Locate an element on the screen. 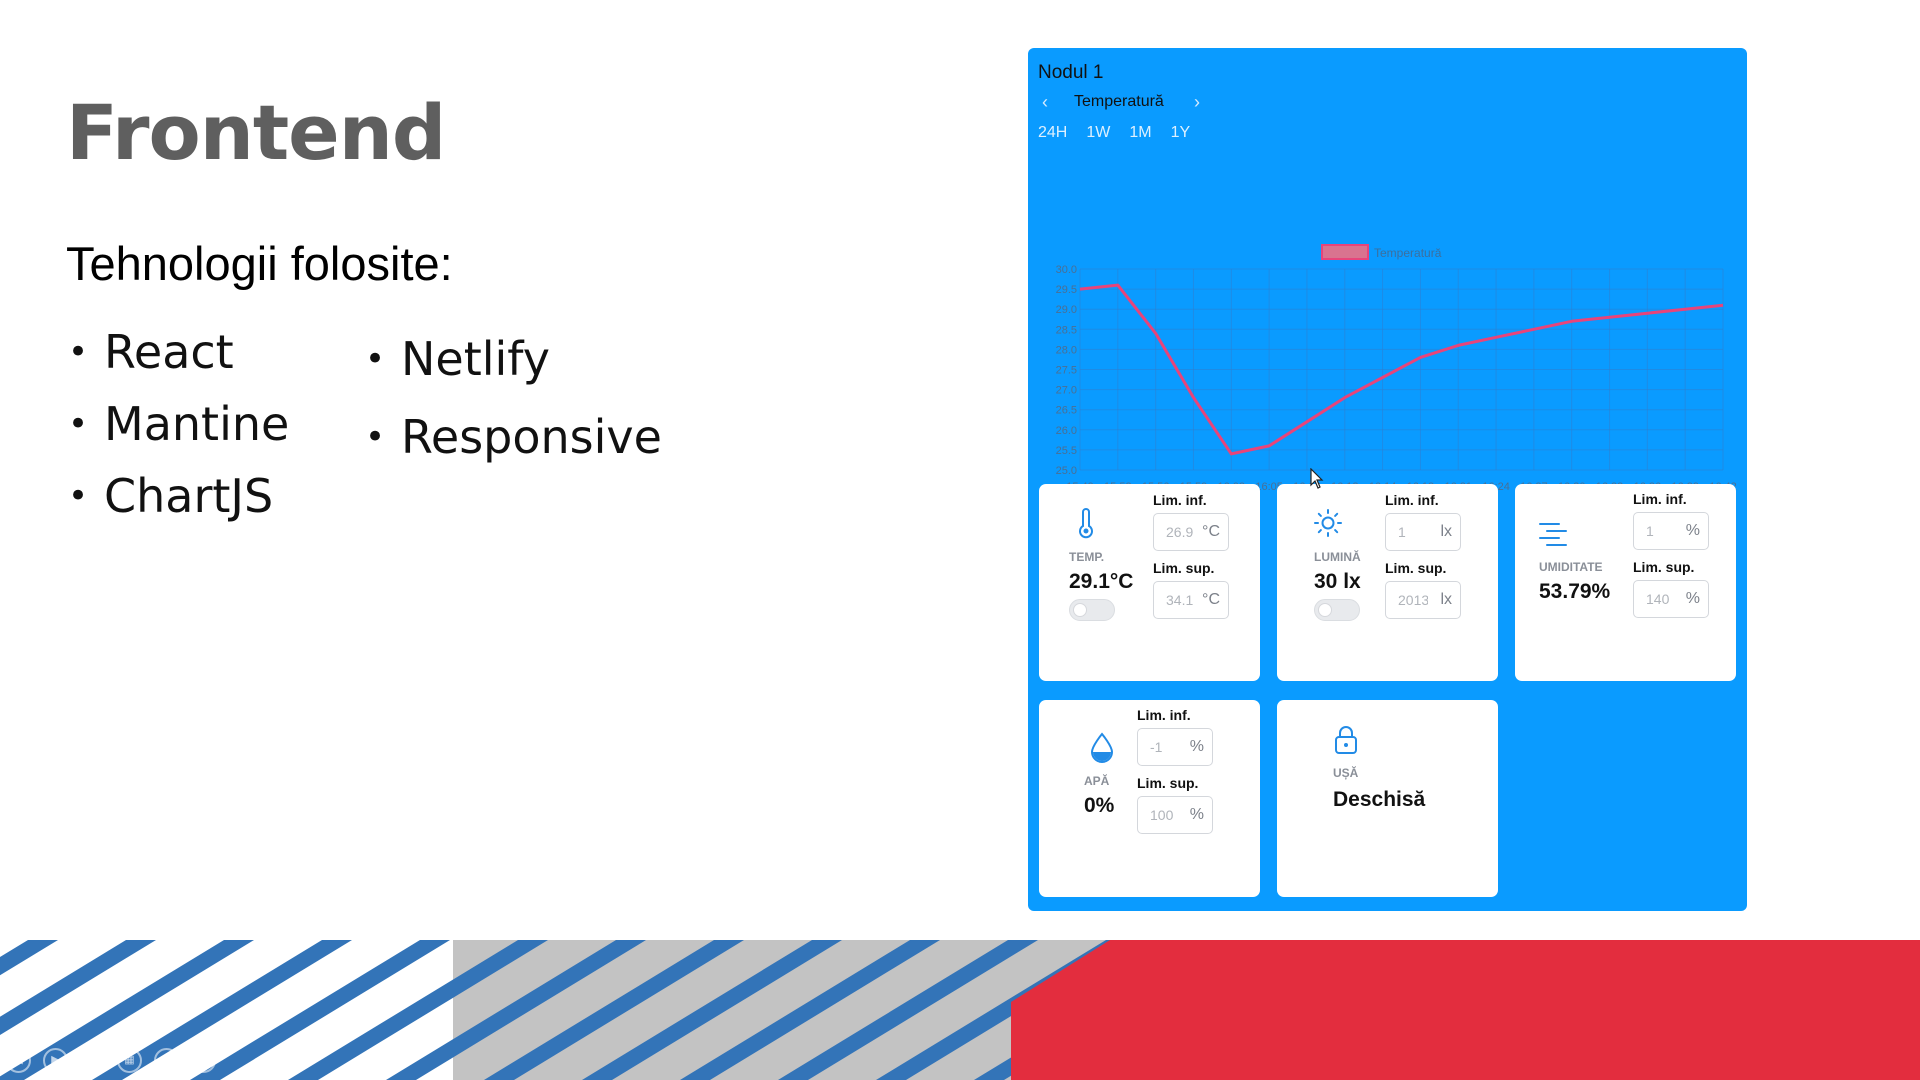 The height and width of the screenshot is (1080, 1920). node-title: Nodul 1 is located at coordinates (1071, 72).